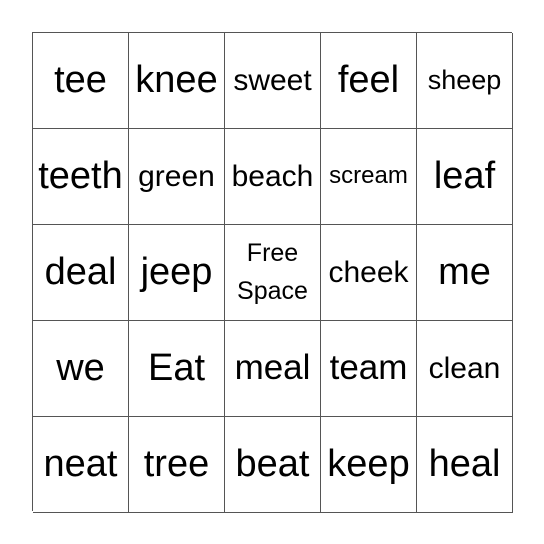  Describe the element at coordinates (369, 369) in the screenshot. I see `bingo-cell: team` at that location.